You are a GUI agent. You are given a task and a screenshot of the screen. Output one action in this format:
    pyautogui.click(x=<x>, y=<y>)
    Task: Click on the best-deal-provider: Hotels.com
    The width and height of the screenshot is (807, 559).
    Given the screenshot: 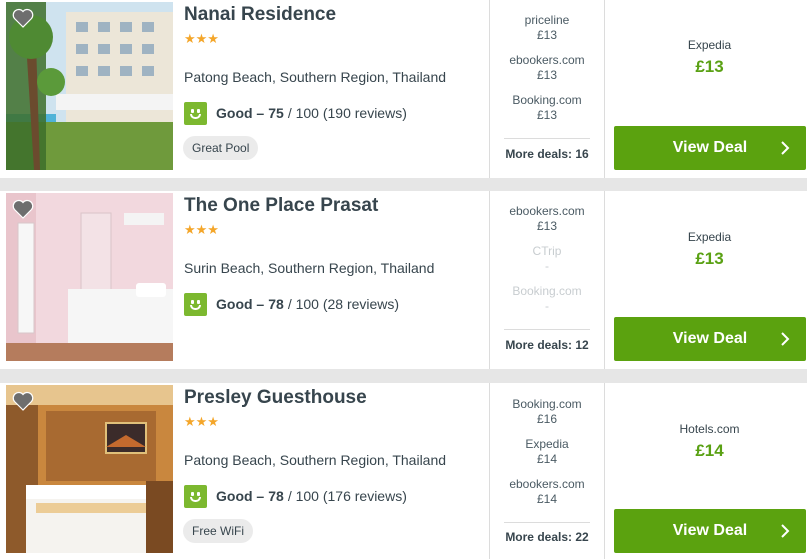 What is the action you would take?
    pyautogui.click(x=709, y=429)
    